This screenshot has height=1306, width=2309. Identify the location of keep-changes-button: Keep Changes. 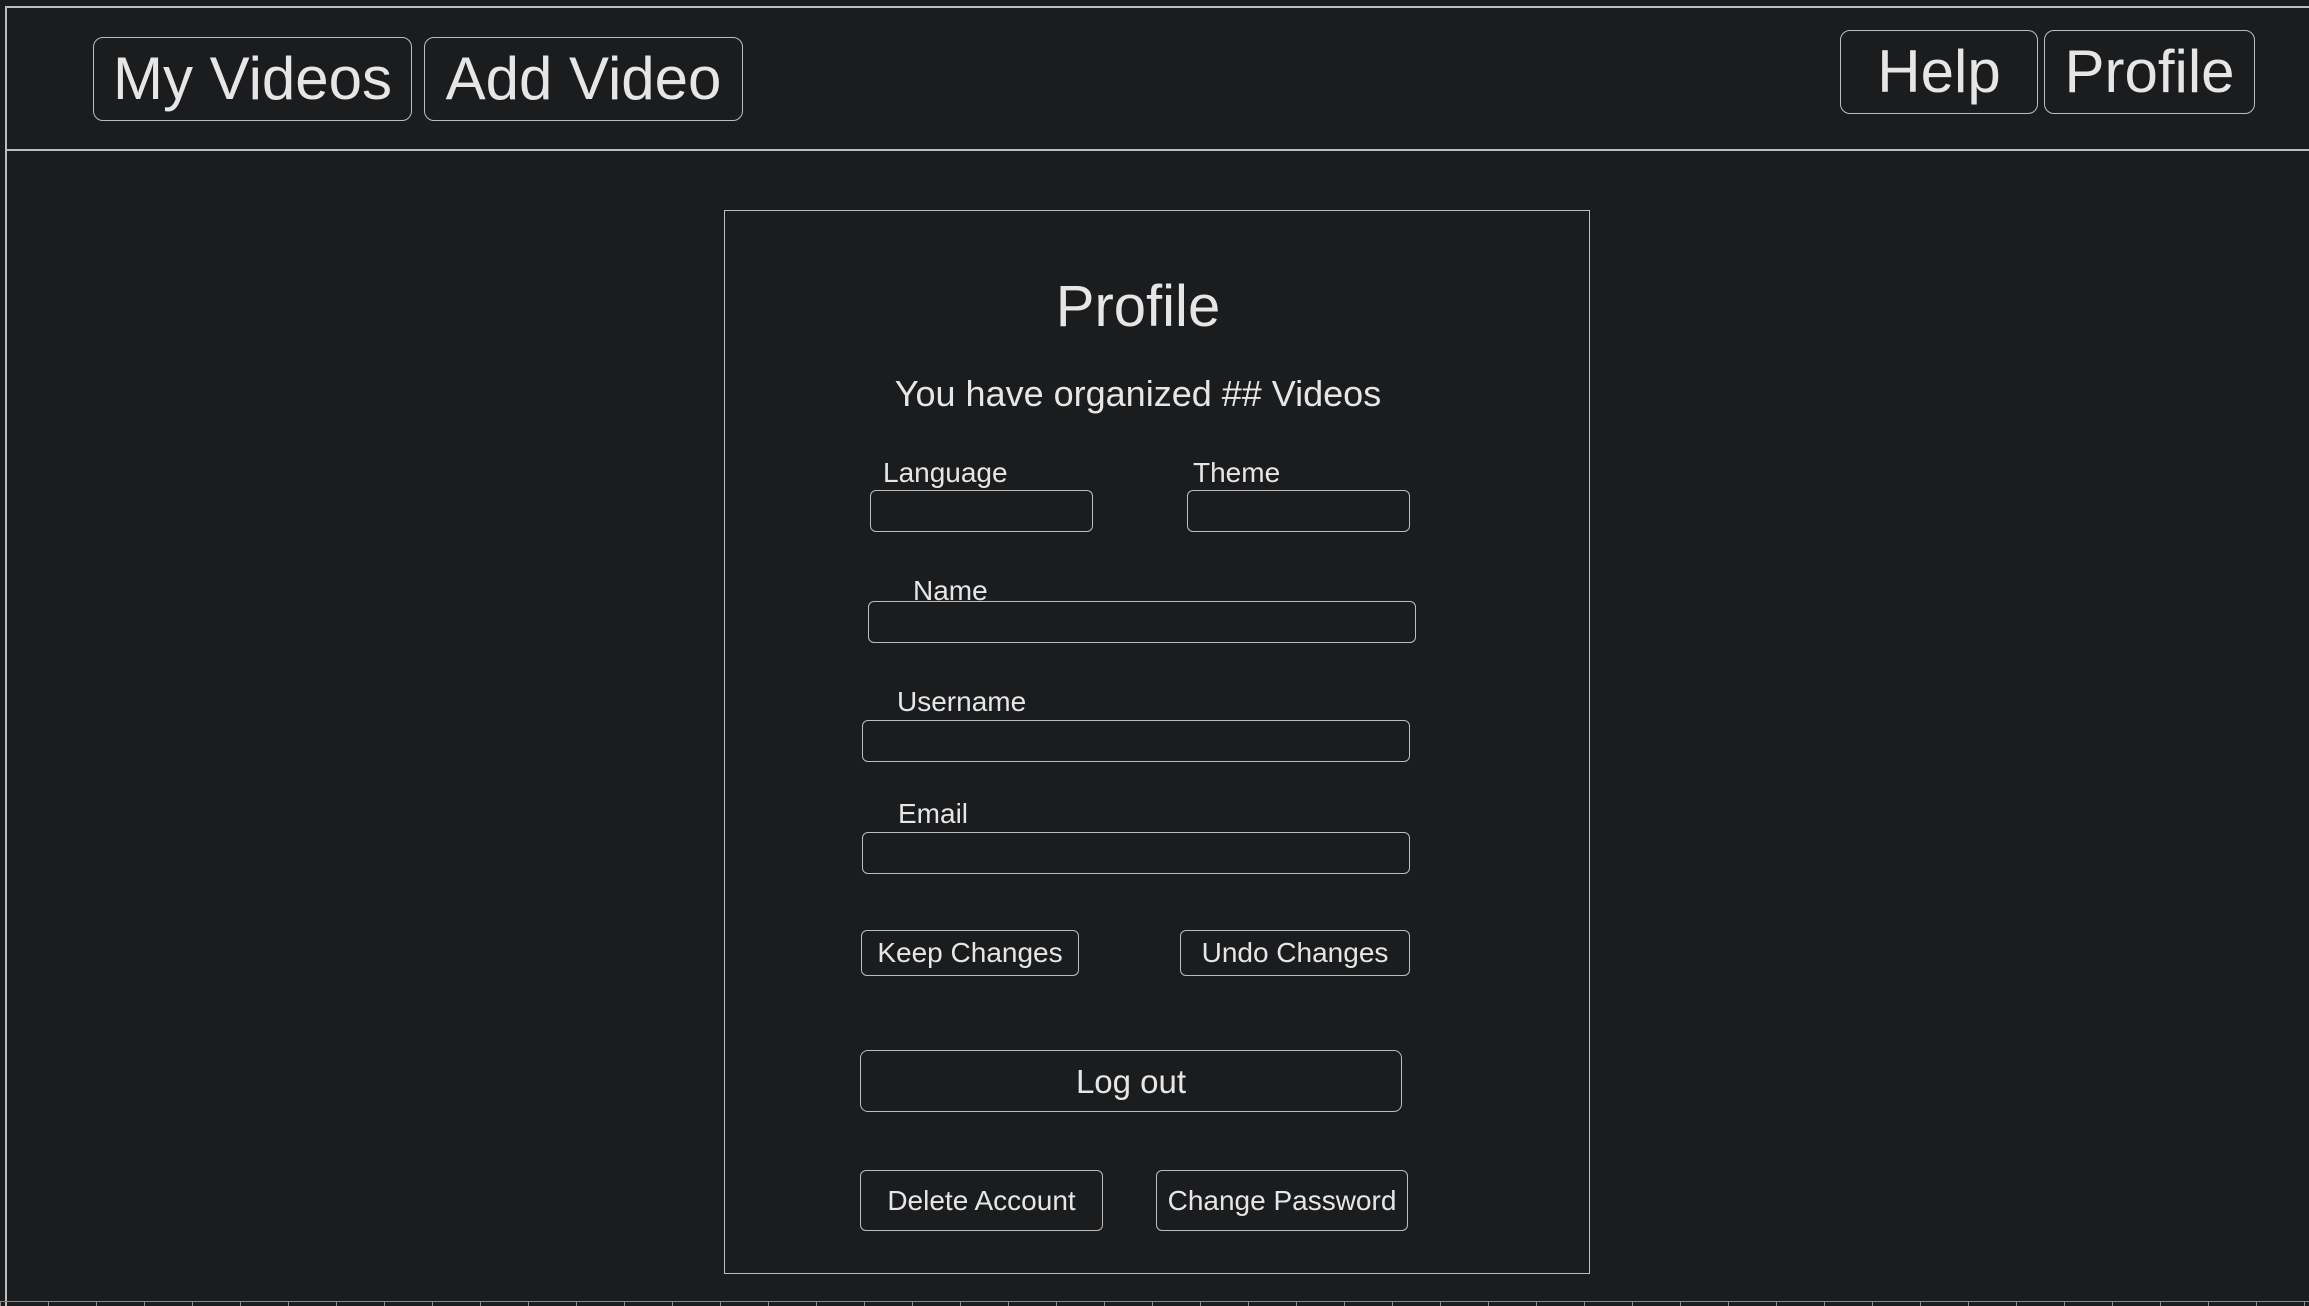
(970, 953).